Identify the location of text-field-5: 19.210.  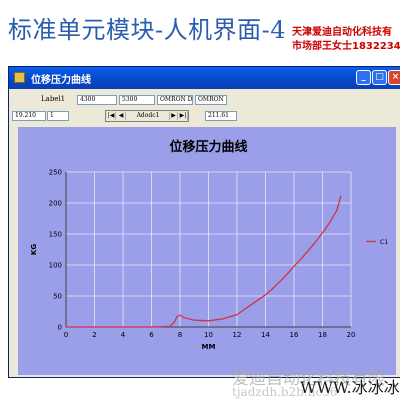
(29, 116).